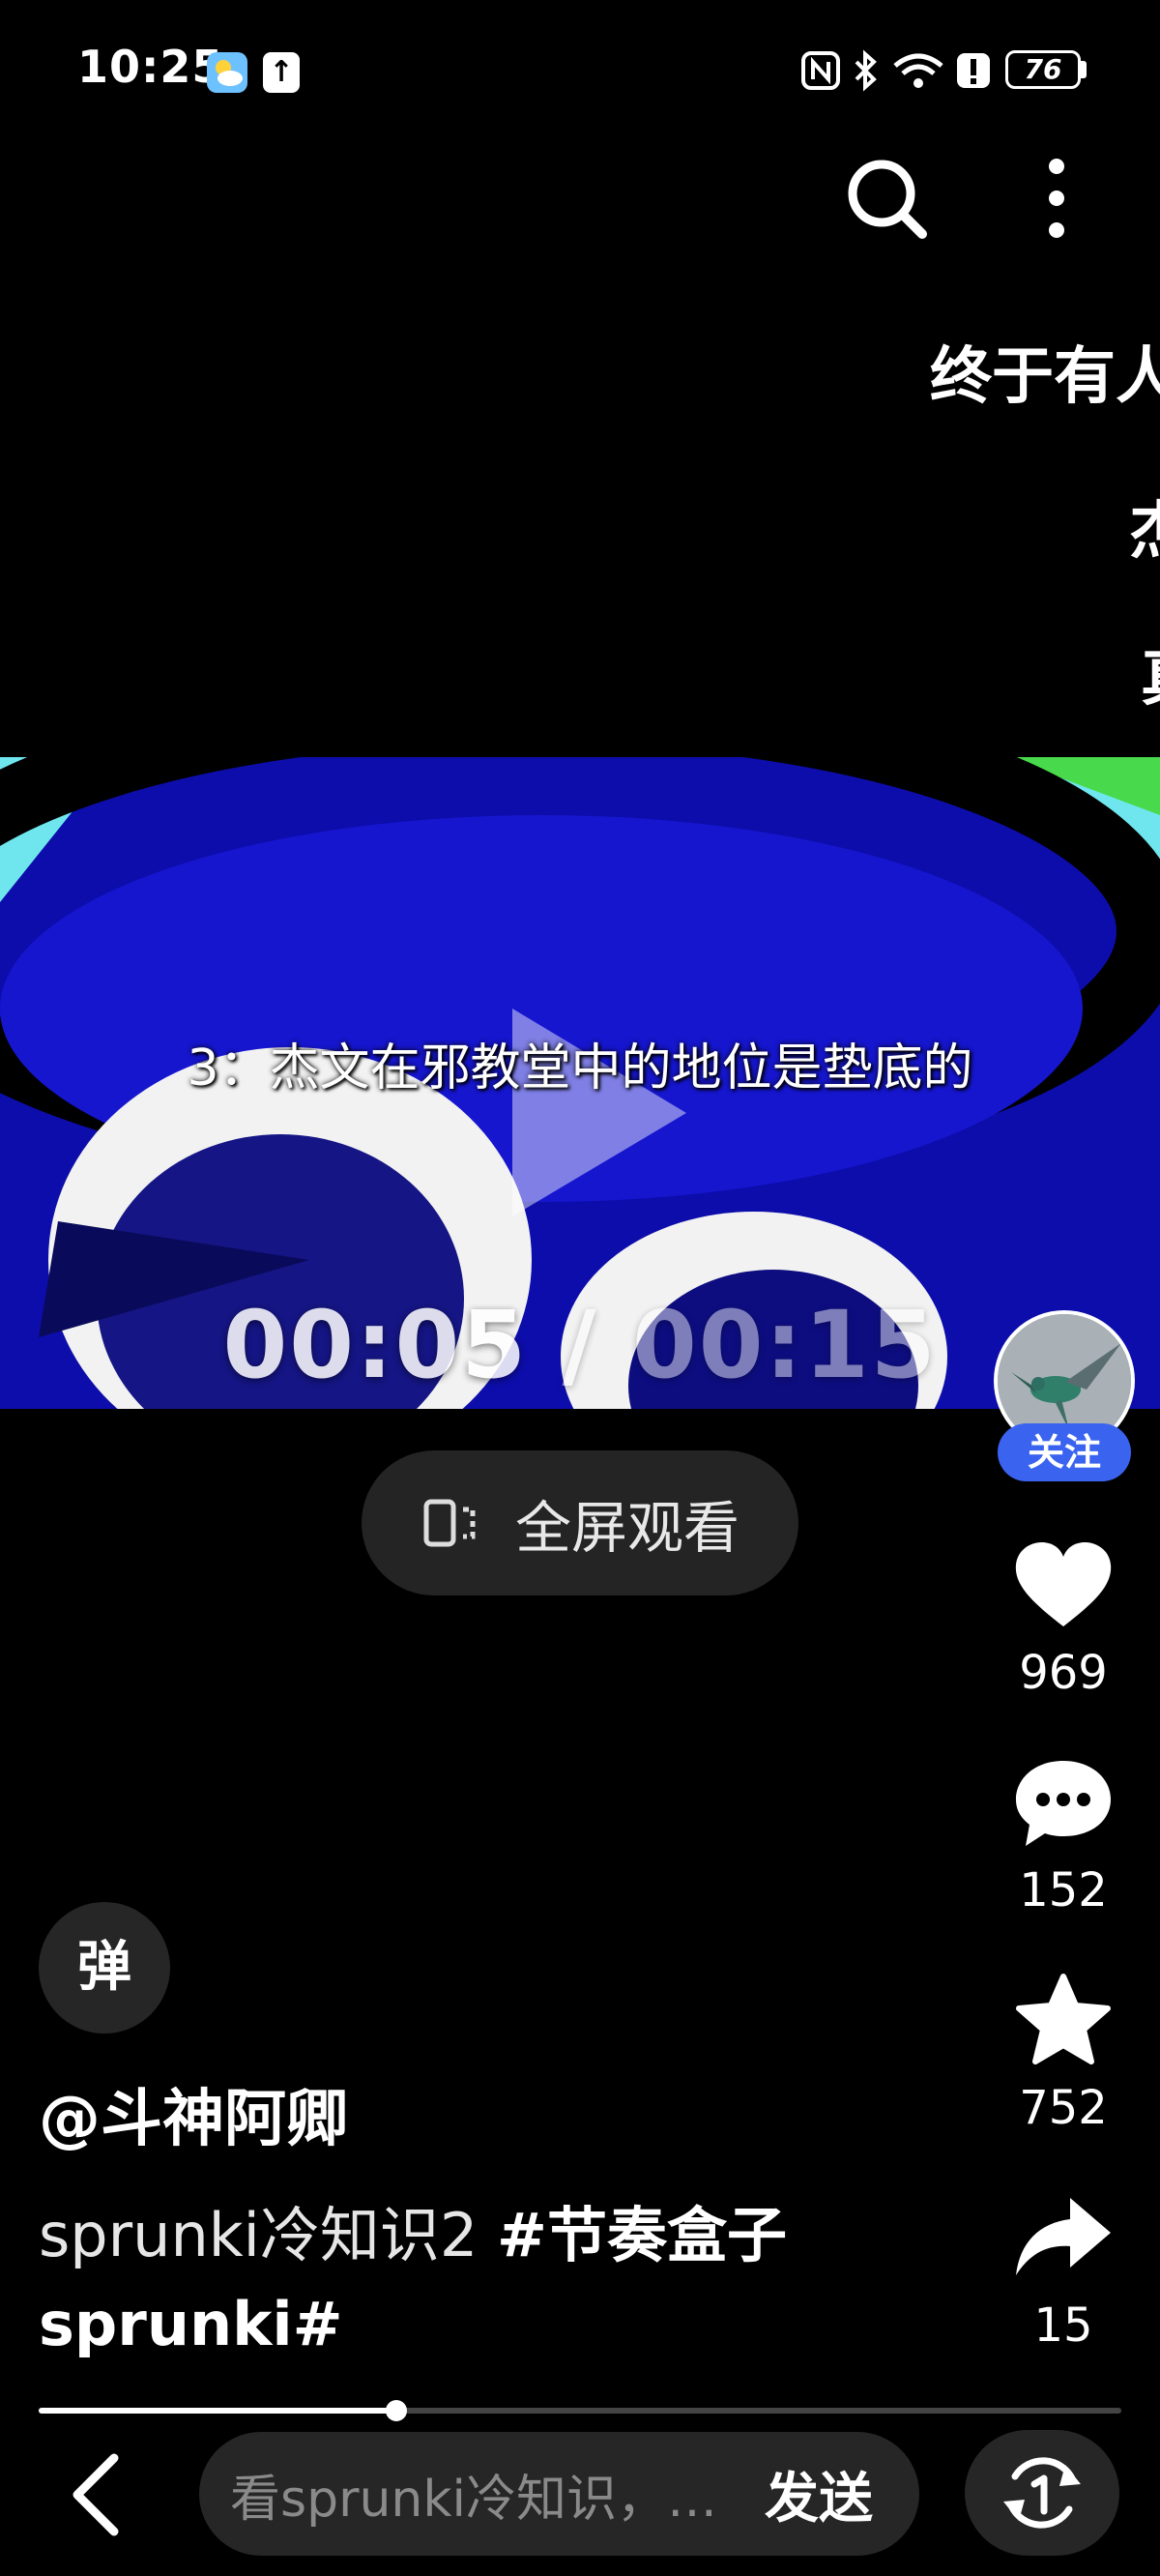 The width and height of the screenshot is (1160, 2576). What do you see at coordinates (1063, 2108) in the screenshot?
I see `favorite-count: 752` at bounding box center [1063, 2108].